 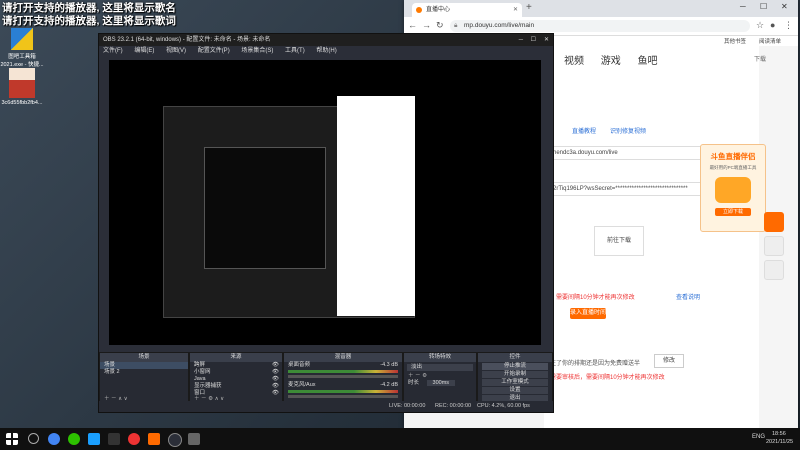 I want to click on source-item: 跨屏 👁︎, so click(x=236, y=365).